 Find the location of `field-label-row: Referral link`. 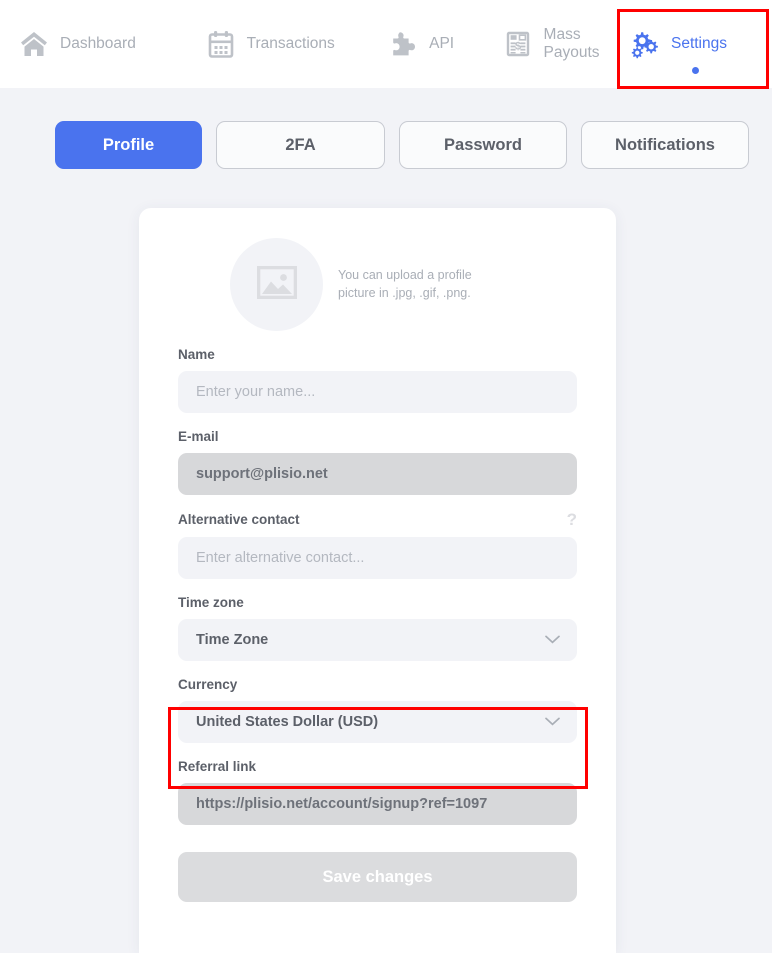

field-label-row: Referral link is located at coordinates (377, 766).